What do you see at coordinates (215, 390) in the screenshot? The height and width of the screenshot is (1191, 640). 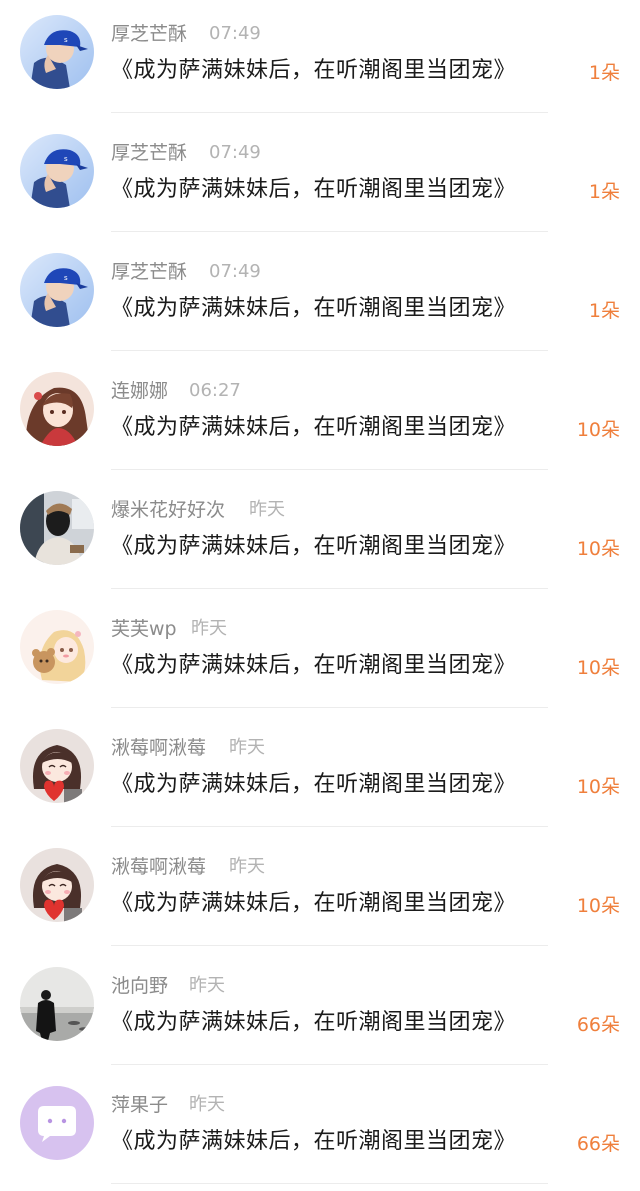 I see `timestamp: 06:27` at bounding box center [215, 390].